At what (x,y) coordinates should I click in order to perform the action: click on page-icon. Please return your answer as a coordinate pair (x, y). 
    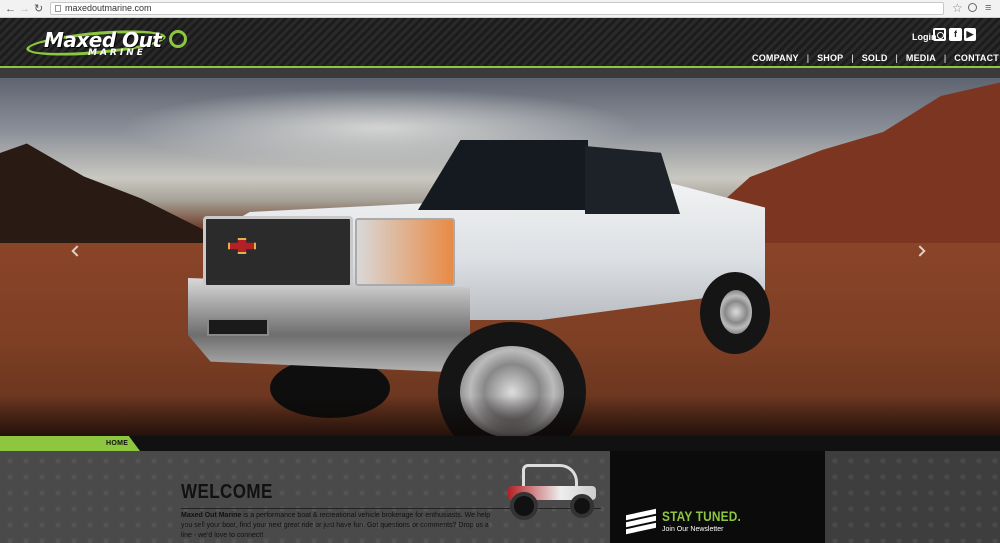
    Looking at the image, I should click on (58, 8).